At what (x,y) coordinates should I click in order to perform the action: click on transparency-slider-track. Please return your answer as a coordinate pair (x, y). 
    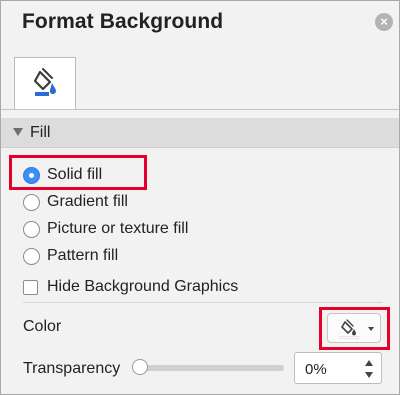
    Looking at the image, I should click on (211, 368).